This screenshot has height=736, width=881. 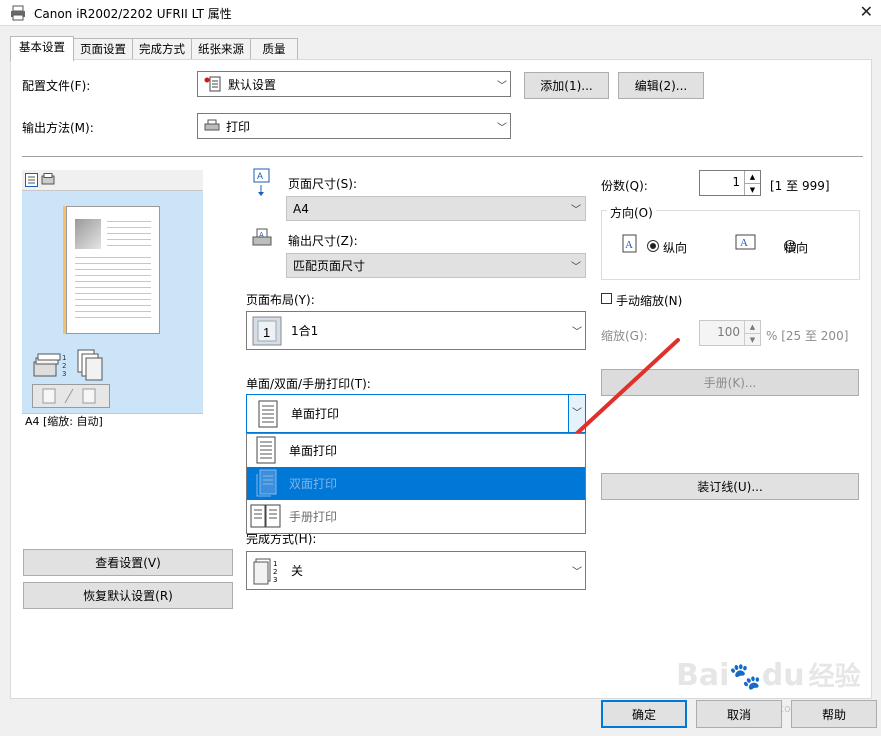 What do you see at coordinates (265, 571) in the screenshot?
I see `collate-icon: 1 2 3` at bounding box center [265, 571].